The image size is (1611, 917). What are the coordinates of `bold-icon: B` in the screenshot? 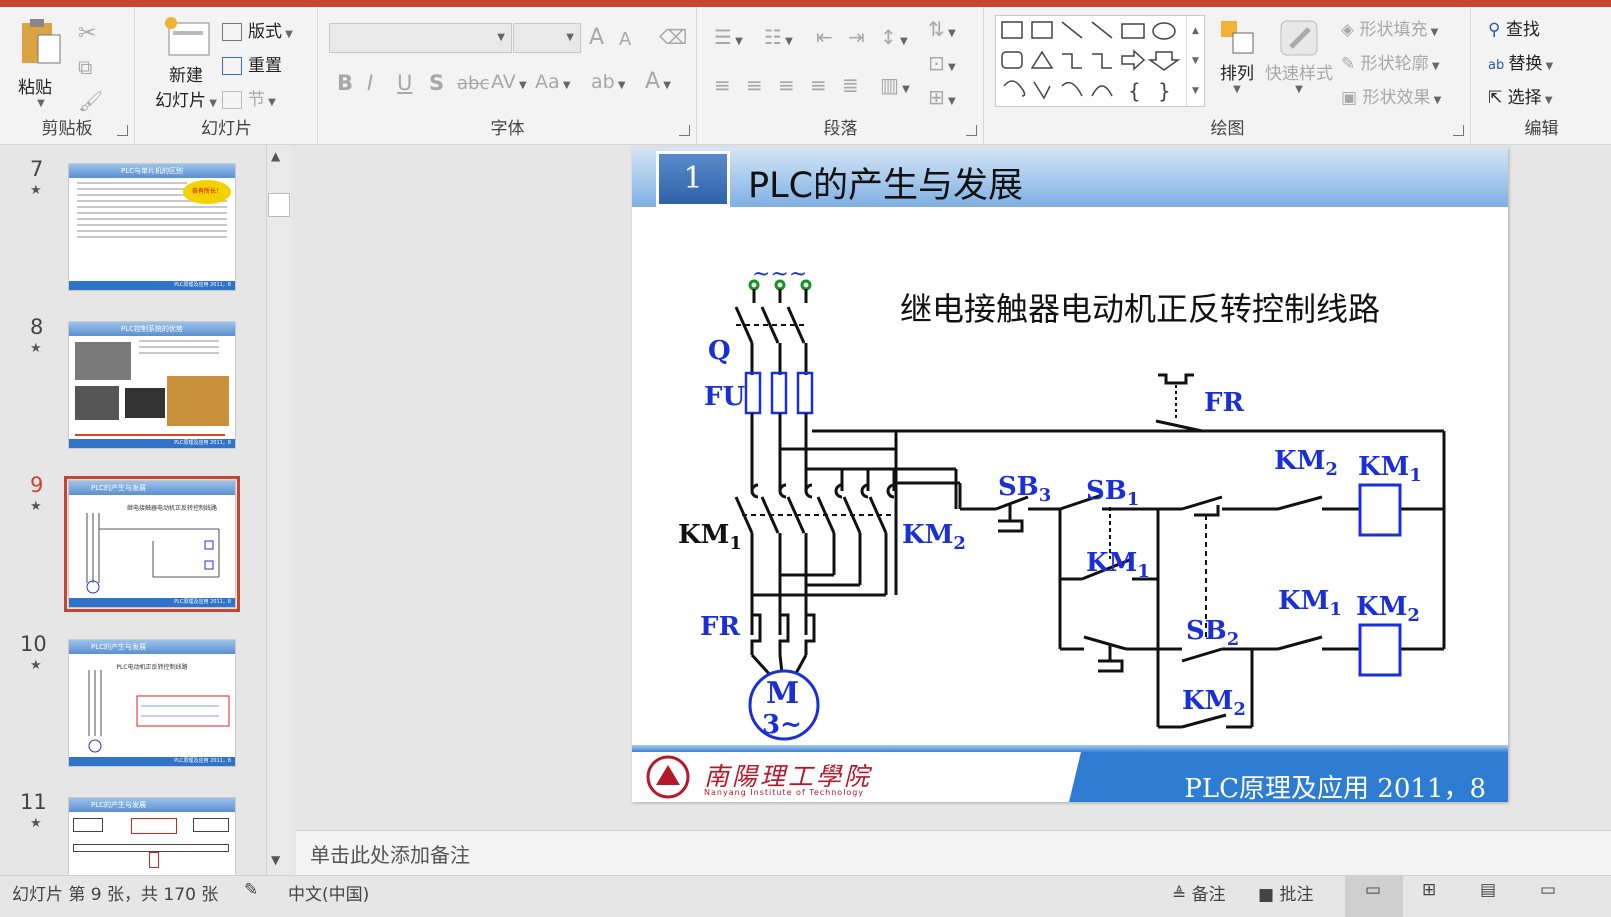 It's located at (345, 83).